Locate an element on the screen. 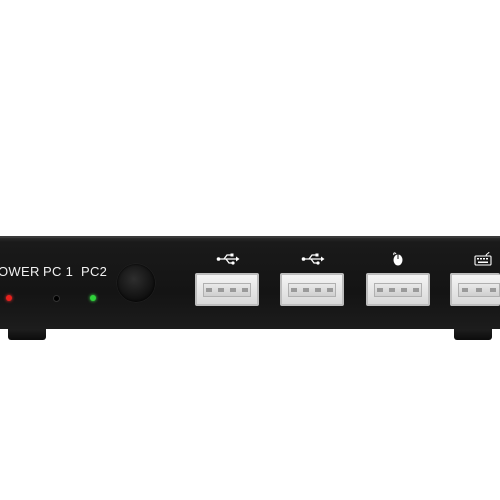  left-foot is located at coordinates (27, 334).